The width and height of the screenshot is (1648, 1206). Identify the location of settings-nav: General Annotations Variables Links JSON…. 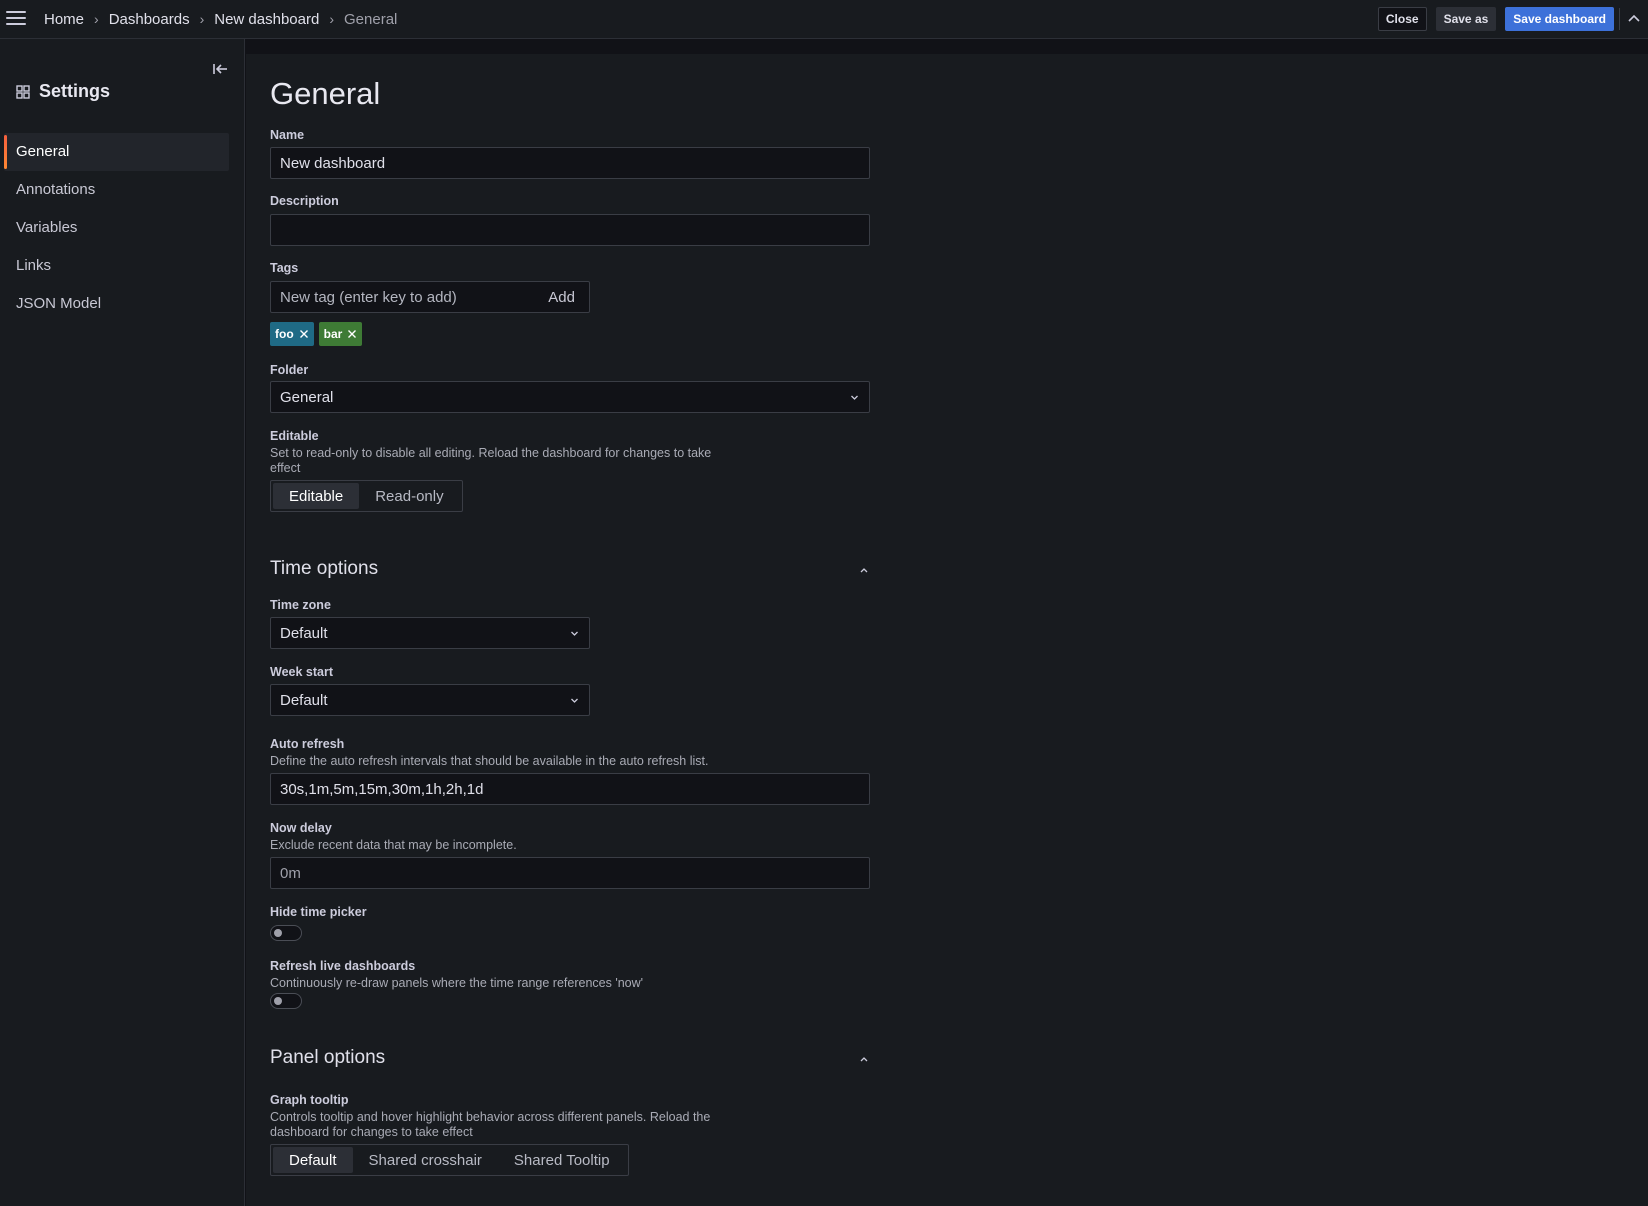
(116, 228).